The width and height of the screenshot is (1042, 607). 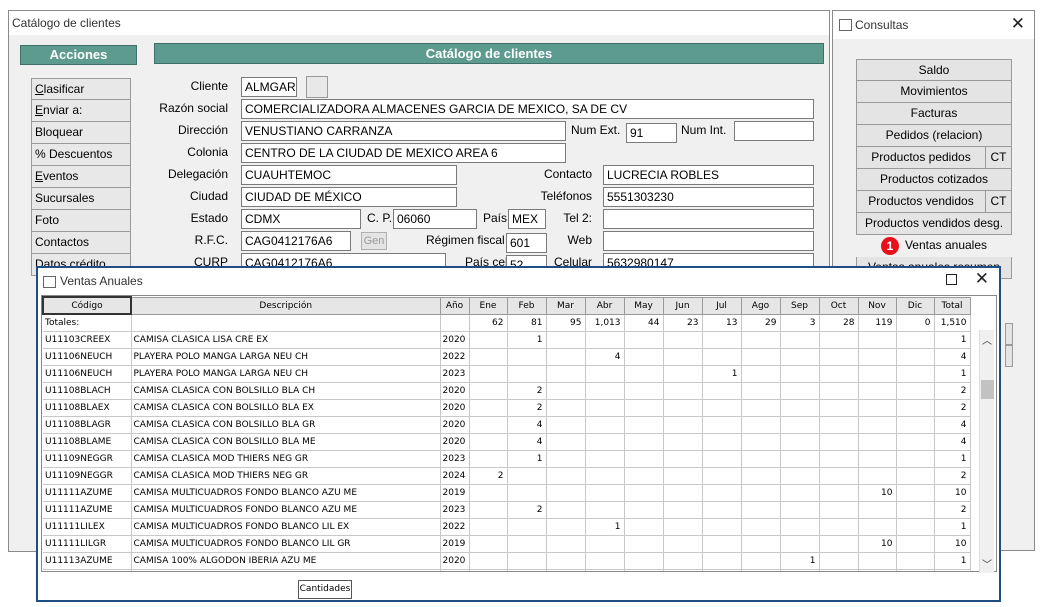 I want to click on contacto-field: LUCRECIA ROBLES, so click(x=708, y=175).